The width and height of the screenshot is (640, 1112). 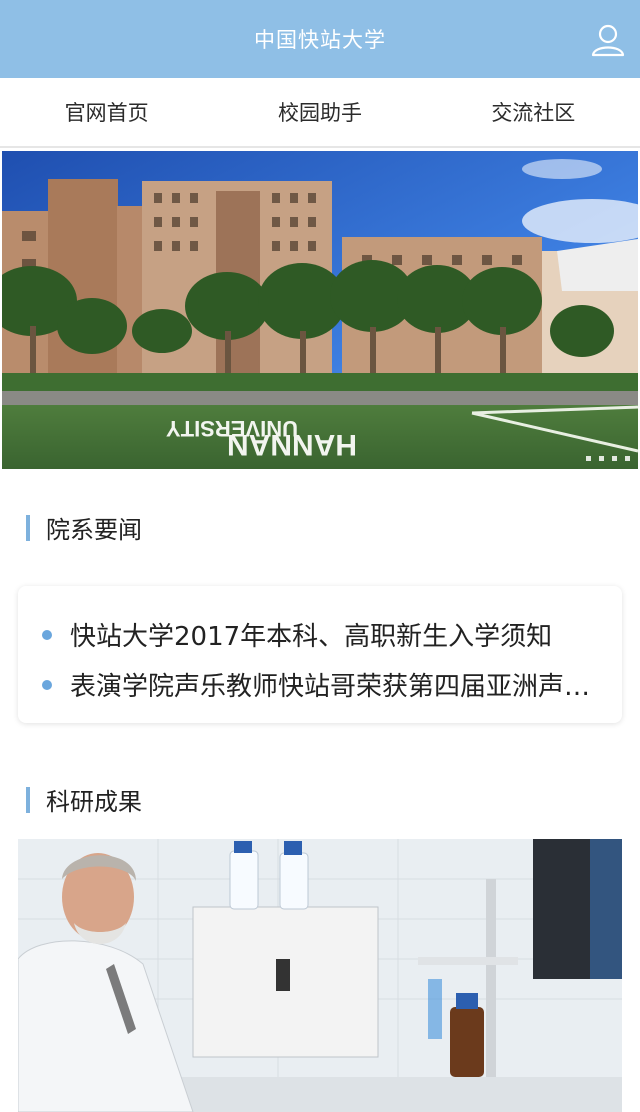 What do you see at coordinates (311, 637) in the screenshot?
I see `news-item-title: 快站大学2017年本科、高职新生入学须知` at bounding box center [311, 637].